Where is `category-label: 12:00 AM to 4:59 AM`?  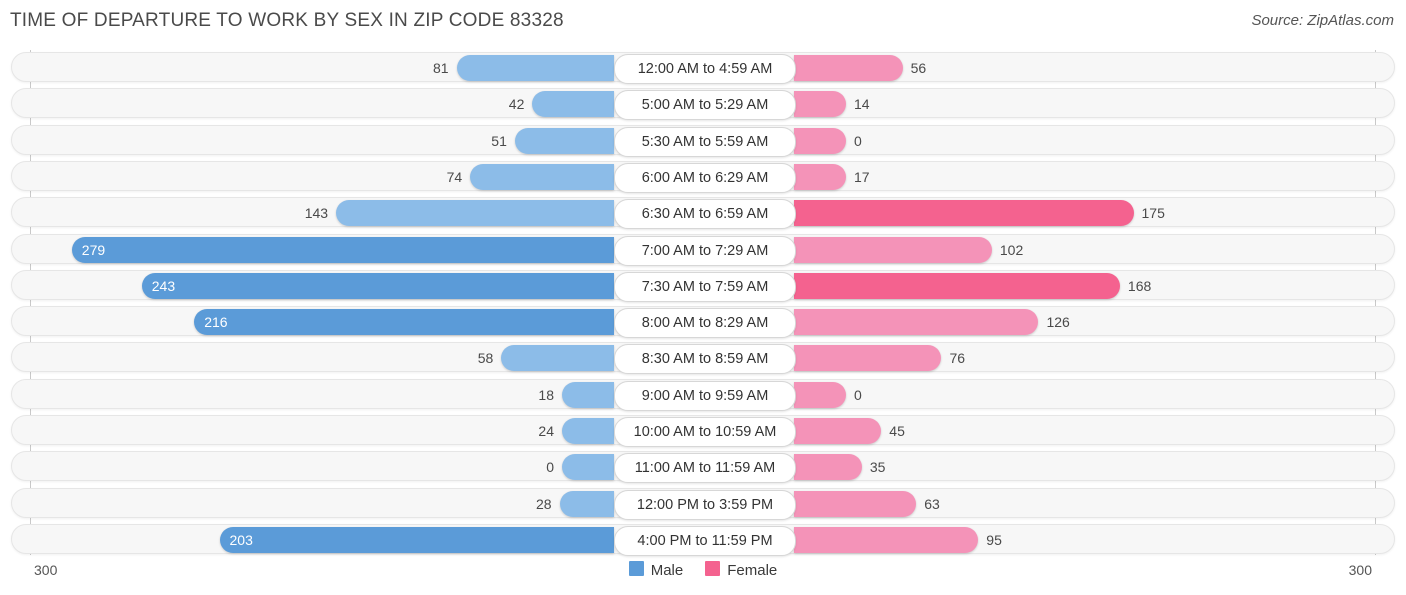 category-label: 12:00 AM to 4:59 AM is located at coordinates (705, 69).